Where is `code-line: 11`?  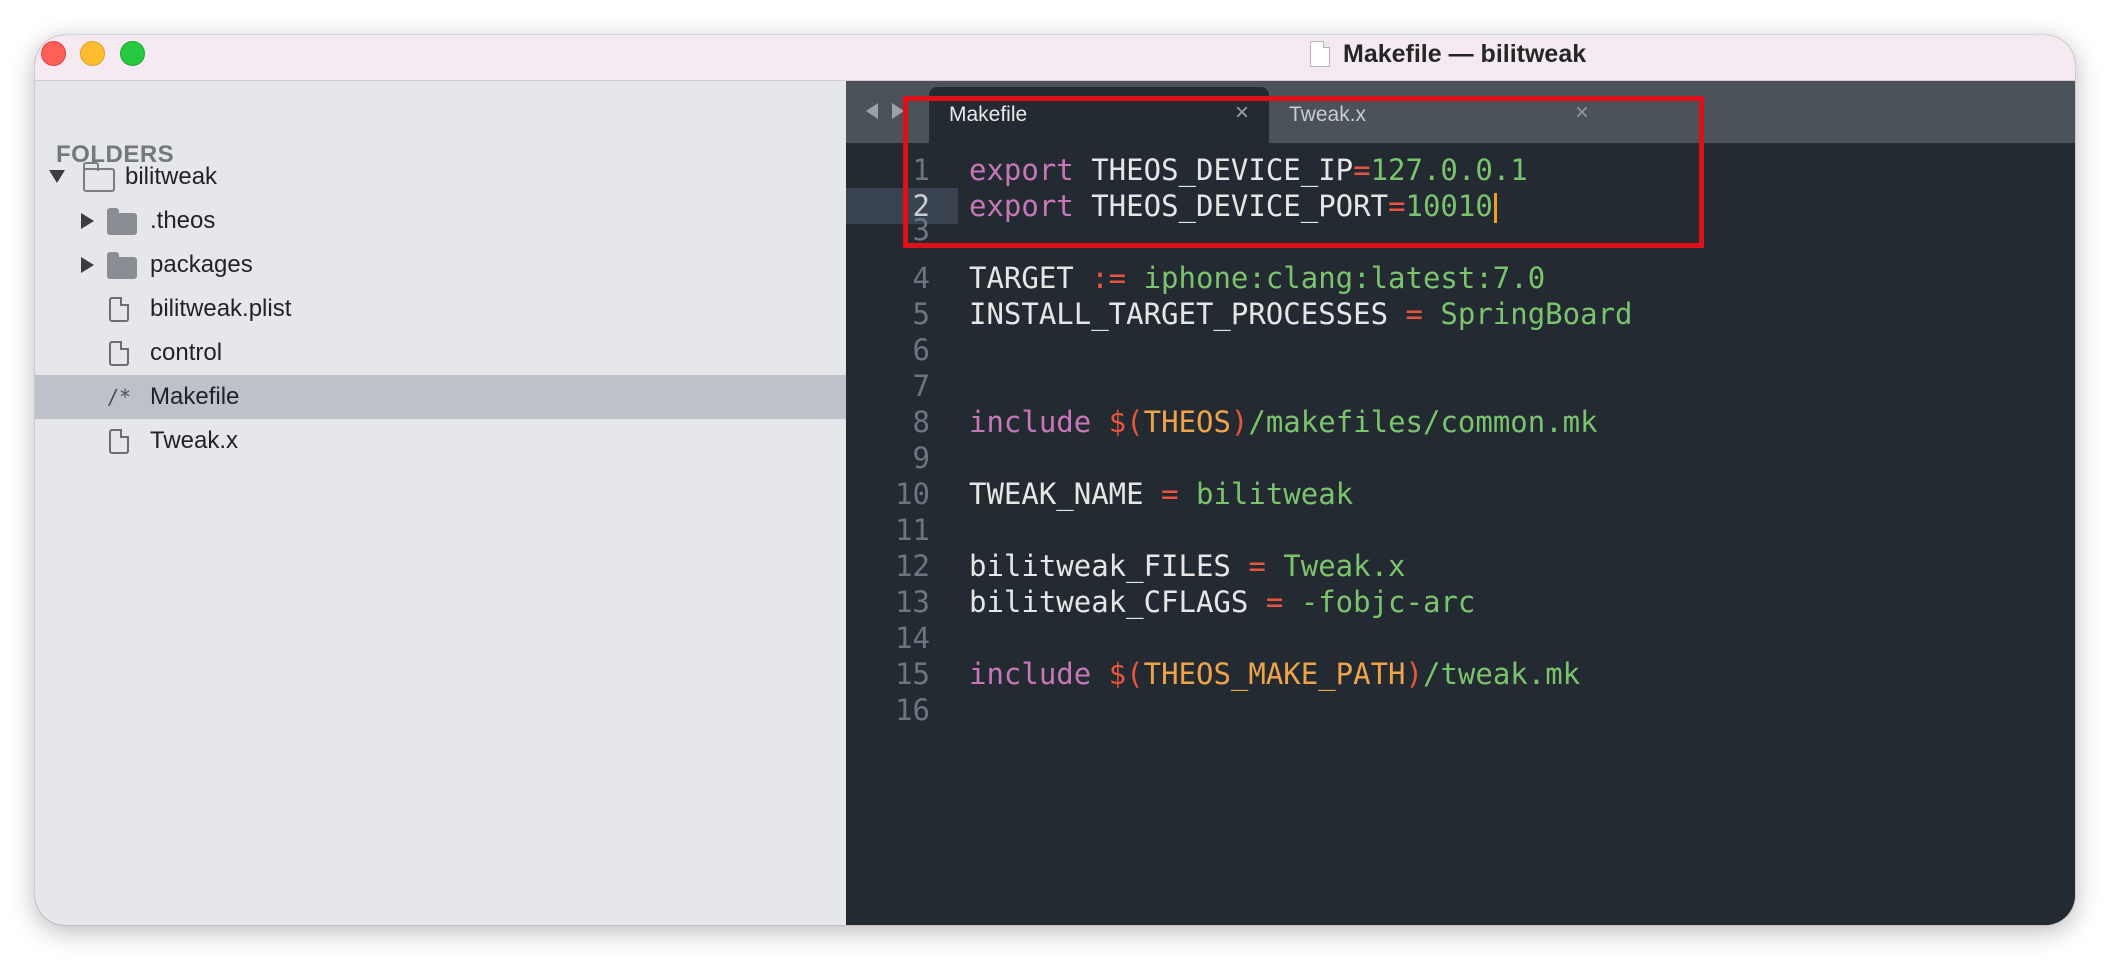
code-line: 11 is located at coordinates (1460, 530).